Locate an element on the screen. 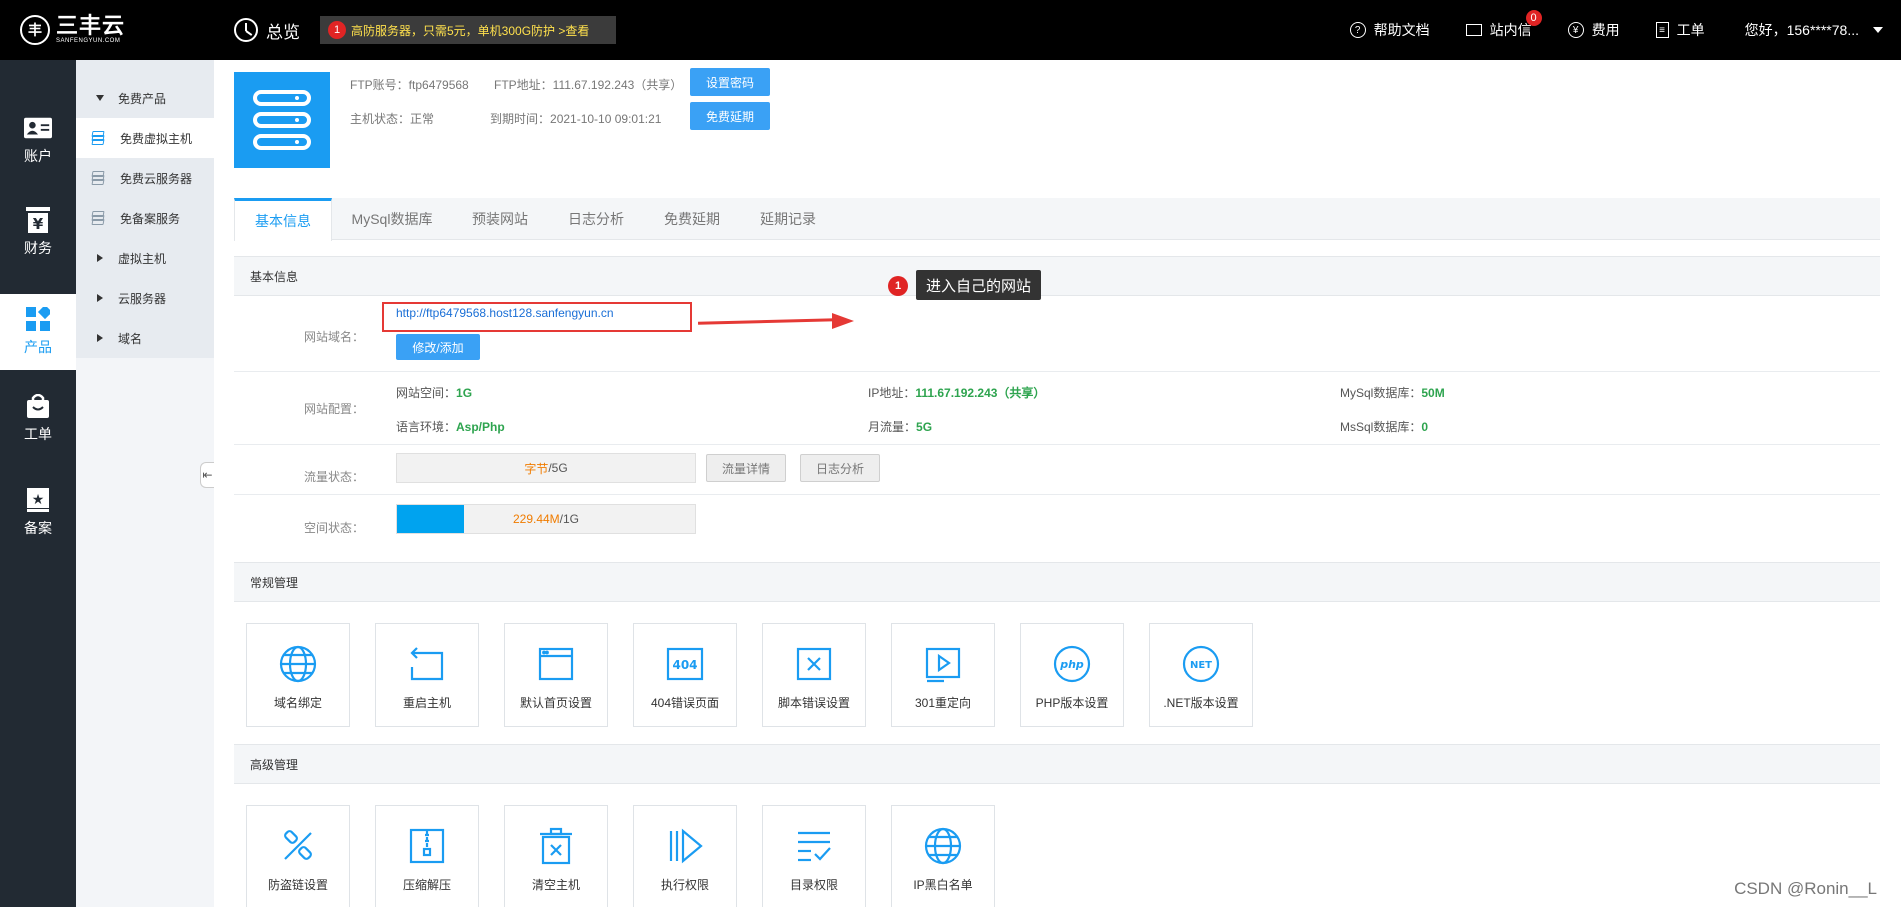 The height and width of the screenshot is (907, 1901). tile-compress-extract: 压缩解压 is located at coordinates (427, 856).